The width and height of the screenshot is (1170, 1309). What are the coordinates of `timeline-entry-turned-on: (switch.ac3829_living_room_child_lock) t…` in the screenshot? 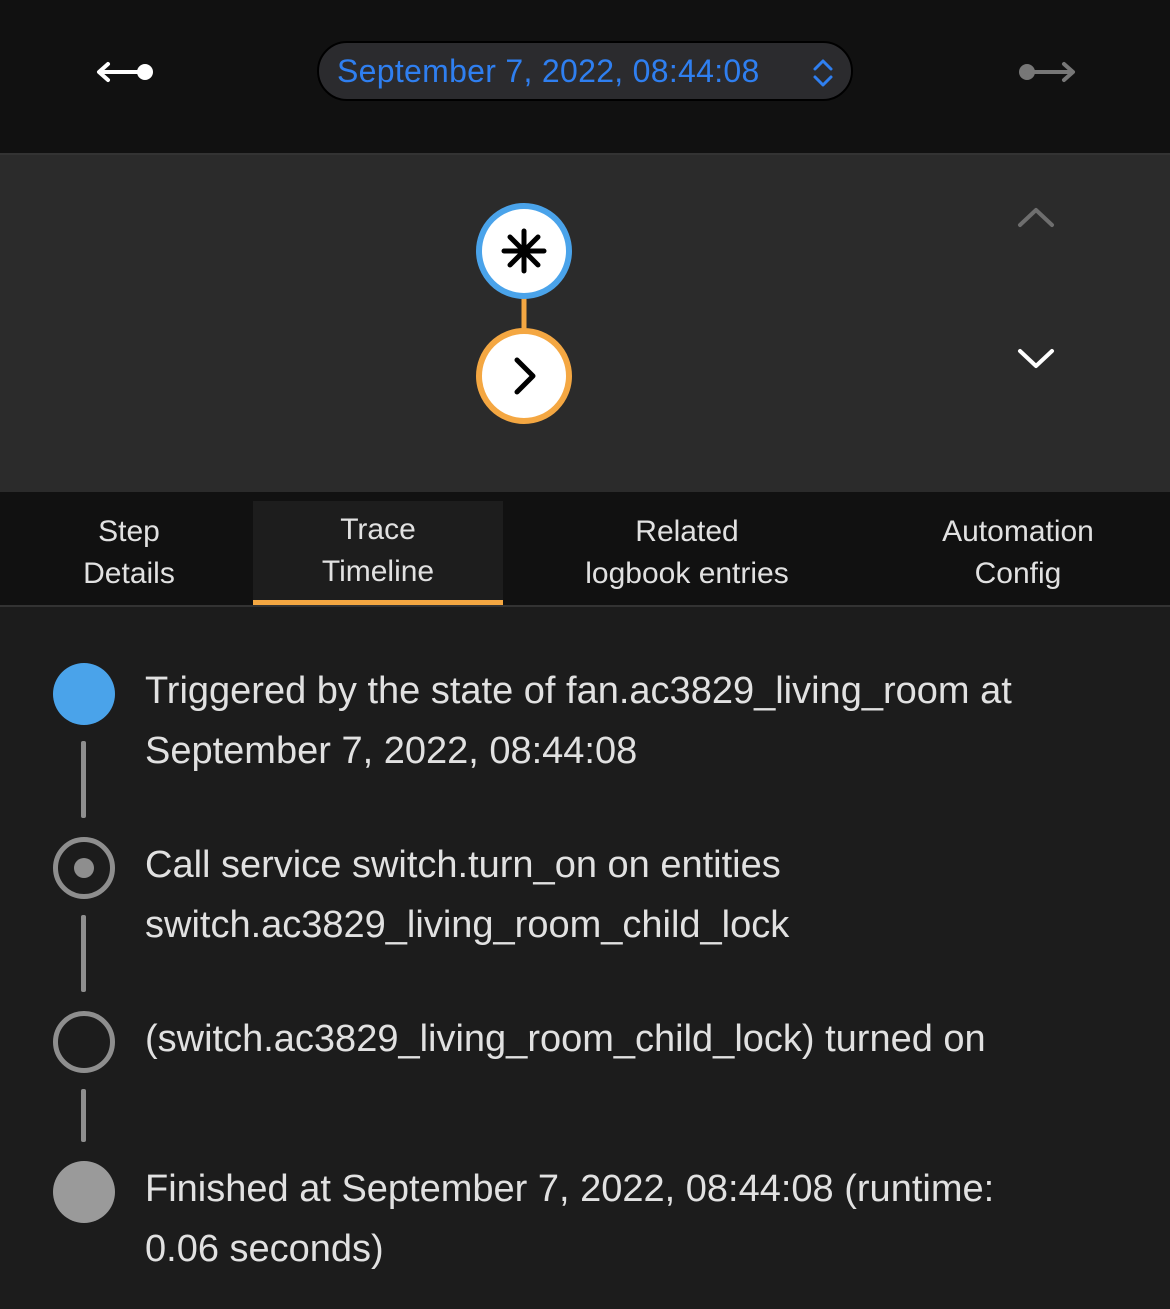 It's located at (640, 1039).